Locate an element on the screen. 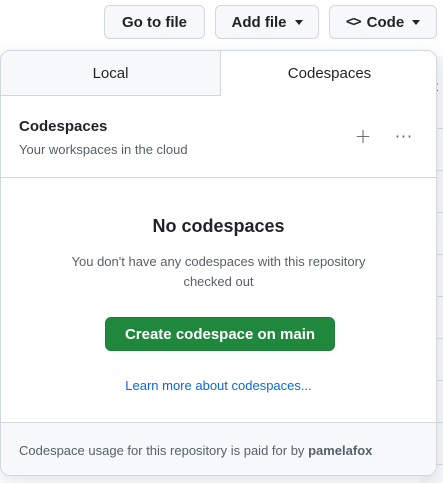 The image size is (443, 483). code-icon: <> is located at coordinates (353, 22).